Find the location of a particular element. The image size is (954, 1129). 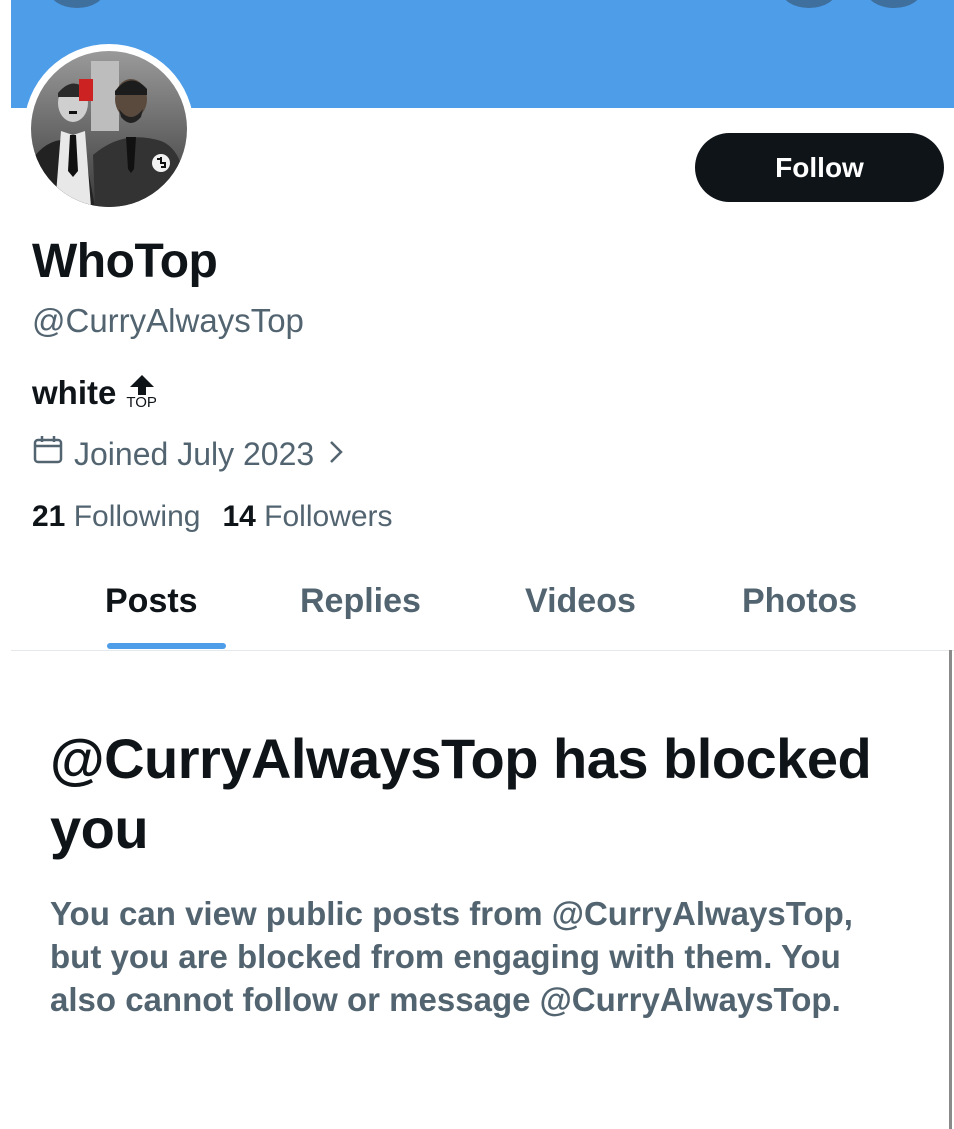

following-stat: 21 Following is located at coordinates (116, 517).